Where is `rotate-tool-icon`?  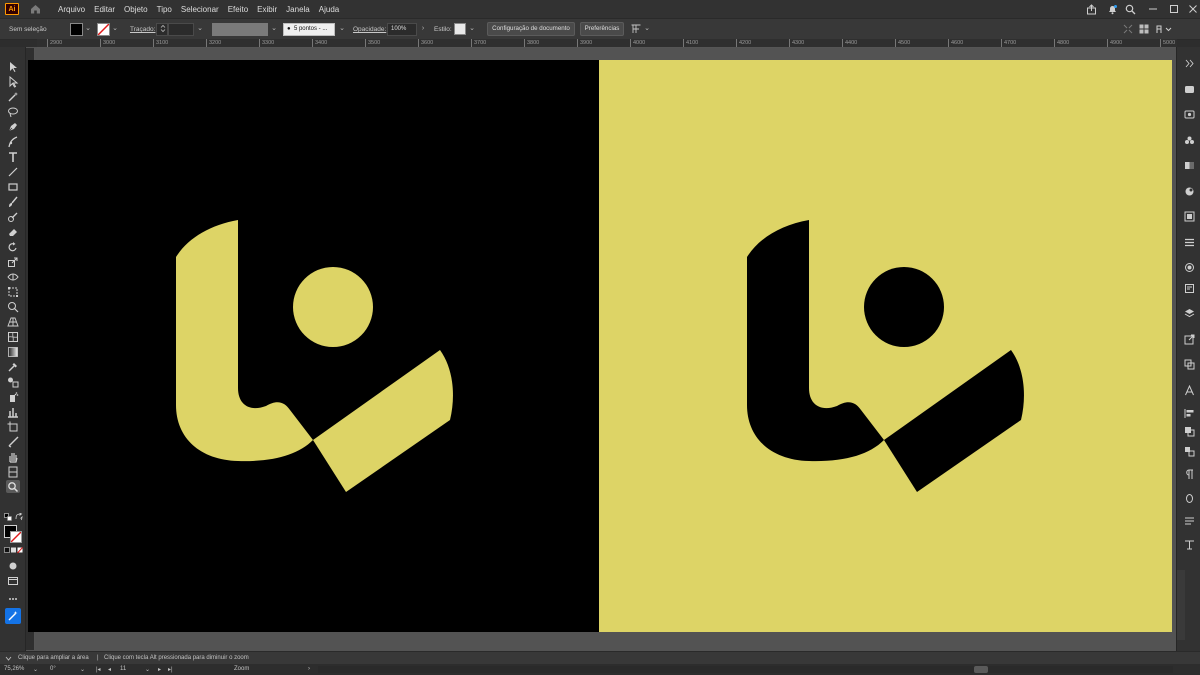 rotate-tool-icon is located at coordinates (13, 246).